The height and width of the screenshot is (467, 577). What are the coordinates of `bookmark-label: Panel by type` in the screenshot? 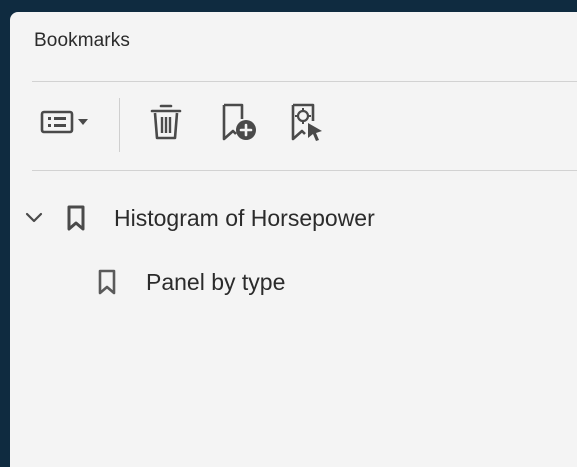 It's located at (216, 281).